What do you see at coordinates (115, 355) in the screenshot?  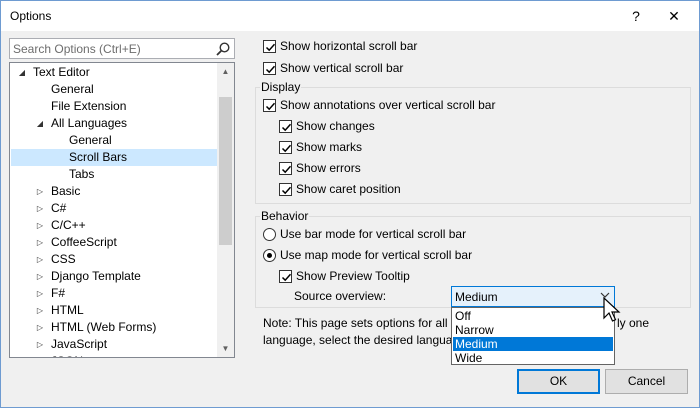 I see `tree-item: ▷ JSON` at bounding box center [115, 355].